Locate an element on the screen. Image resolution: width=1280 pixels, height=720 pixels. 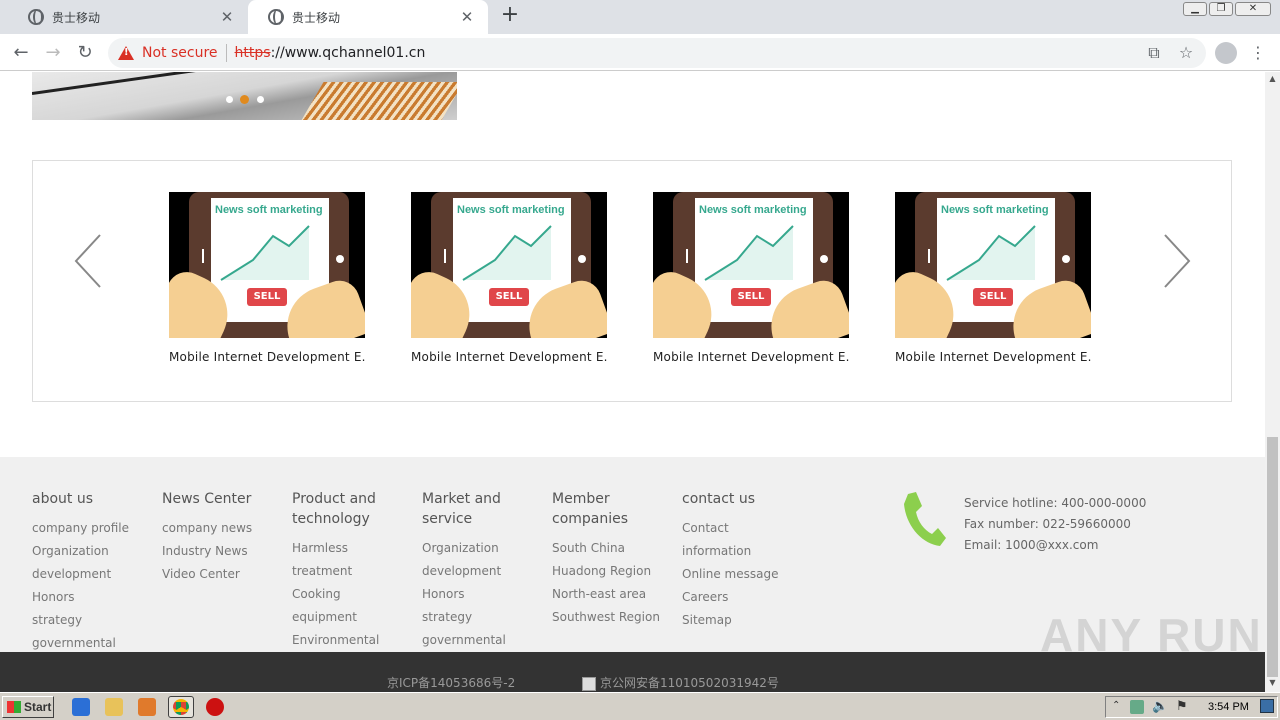
broken-image-icon is located at coordinates (589, 683).